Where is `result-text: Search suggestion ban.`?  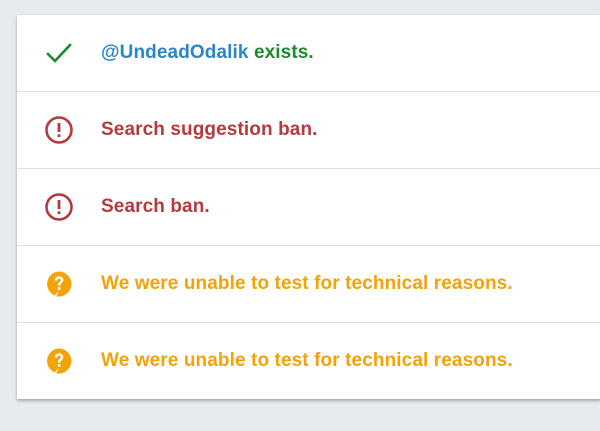 result-text: Search suggestion ban. is located at coordinates (209, 129).